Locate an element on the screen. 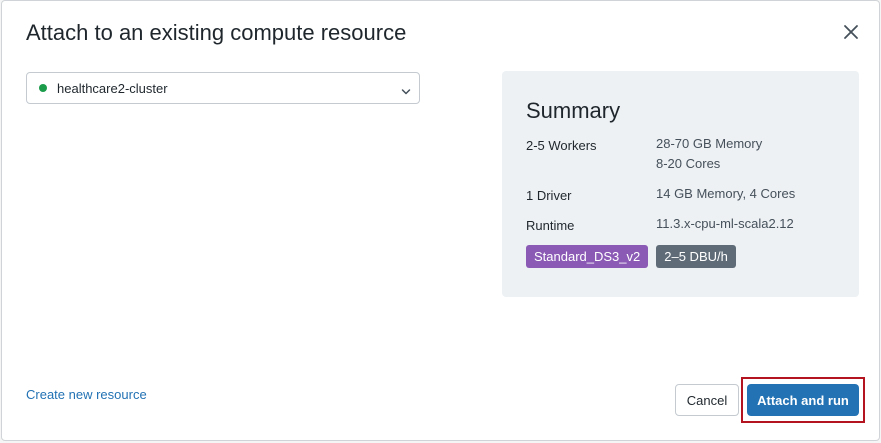 Image resolution: width=881 pixels, height=443 pixels. workers-memory: 28-70 GB Memory is located at coordinates (709, 143).